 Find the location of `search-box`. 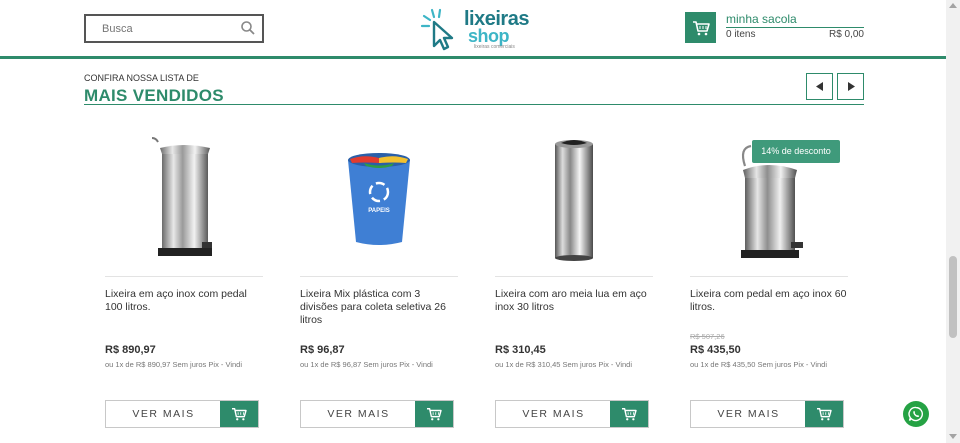

search-box is located at coordinates (174, 28).